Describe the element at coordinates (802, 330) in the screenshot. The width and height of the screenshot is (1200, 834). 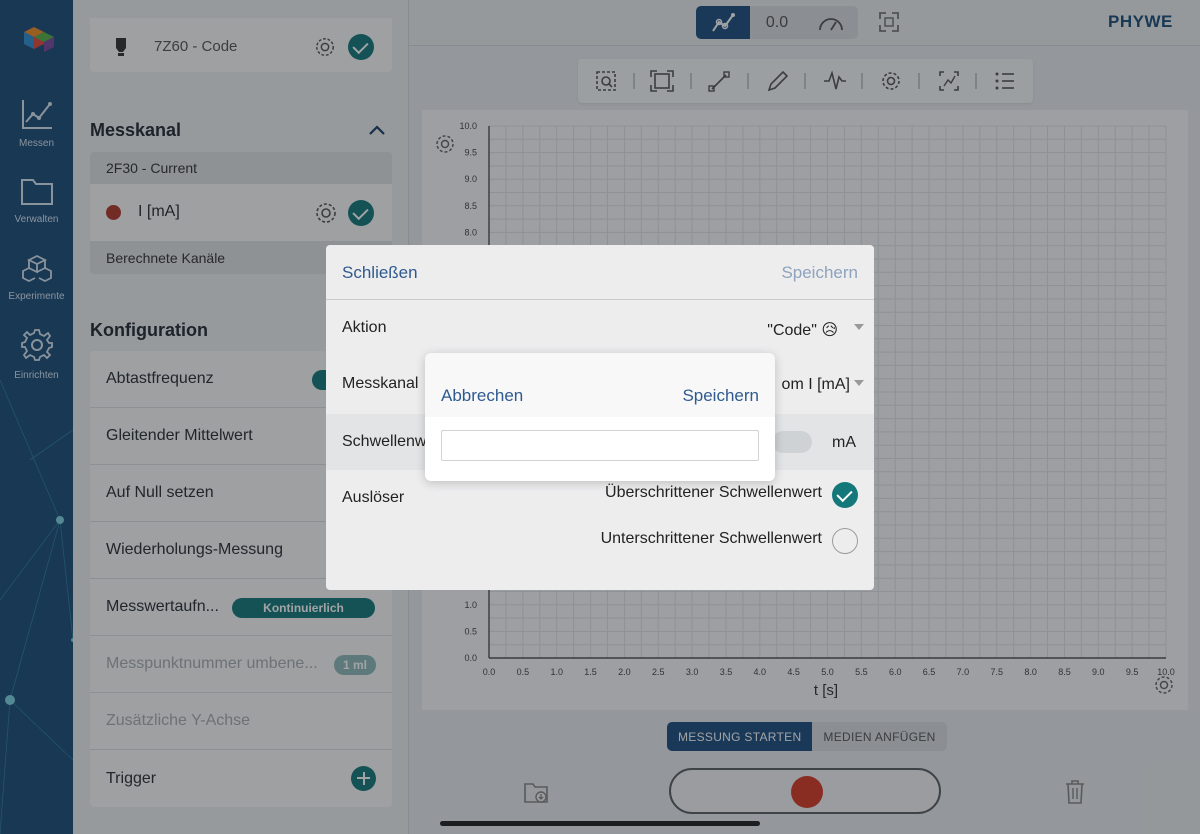
I see `aktion-value: "Code" 😥` at that location.